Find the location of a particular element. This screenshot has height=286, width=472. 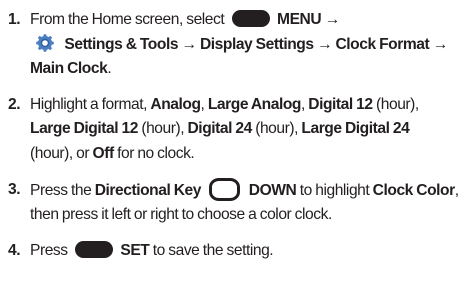

format-digital-24: Digital 24 is located at coordinates (220, 129).